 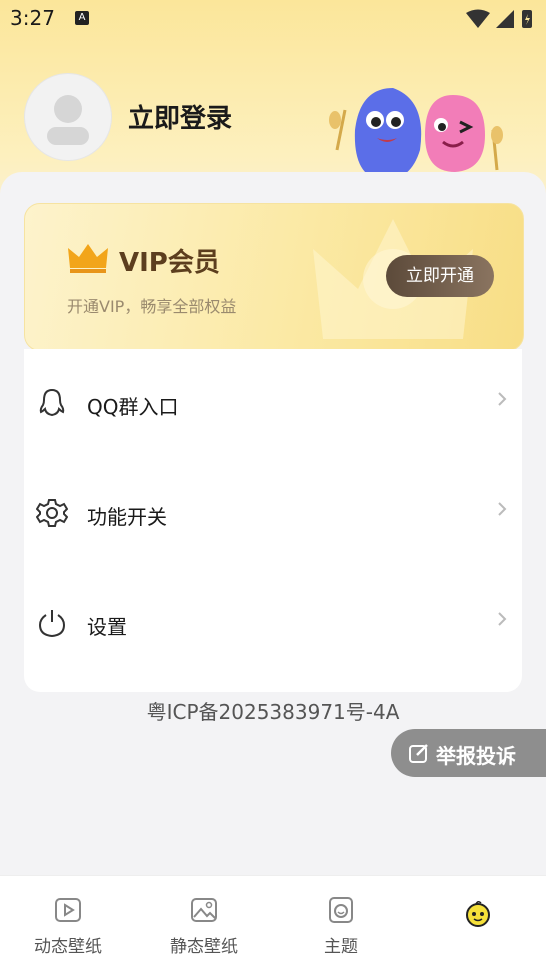 I want to click on power-icon, so click(x=52, y=624).